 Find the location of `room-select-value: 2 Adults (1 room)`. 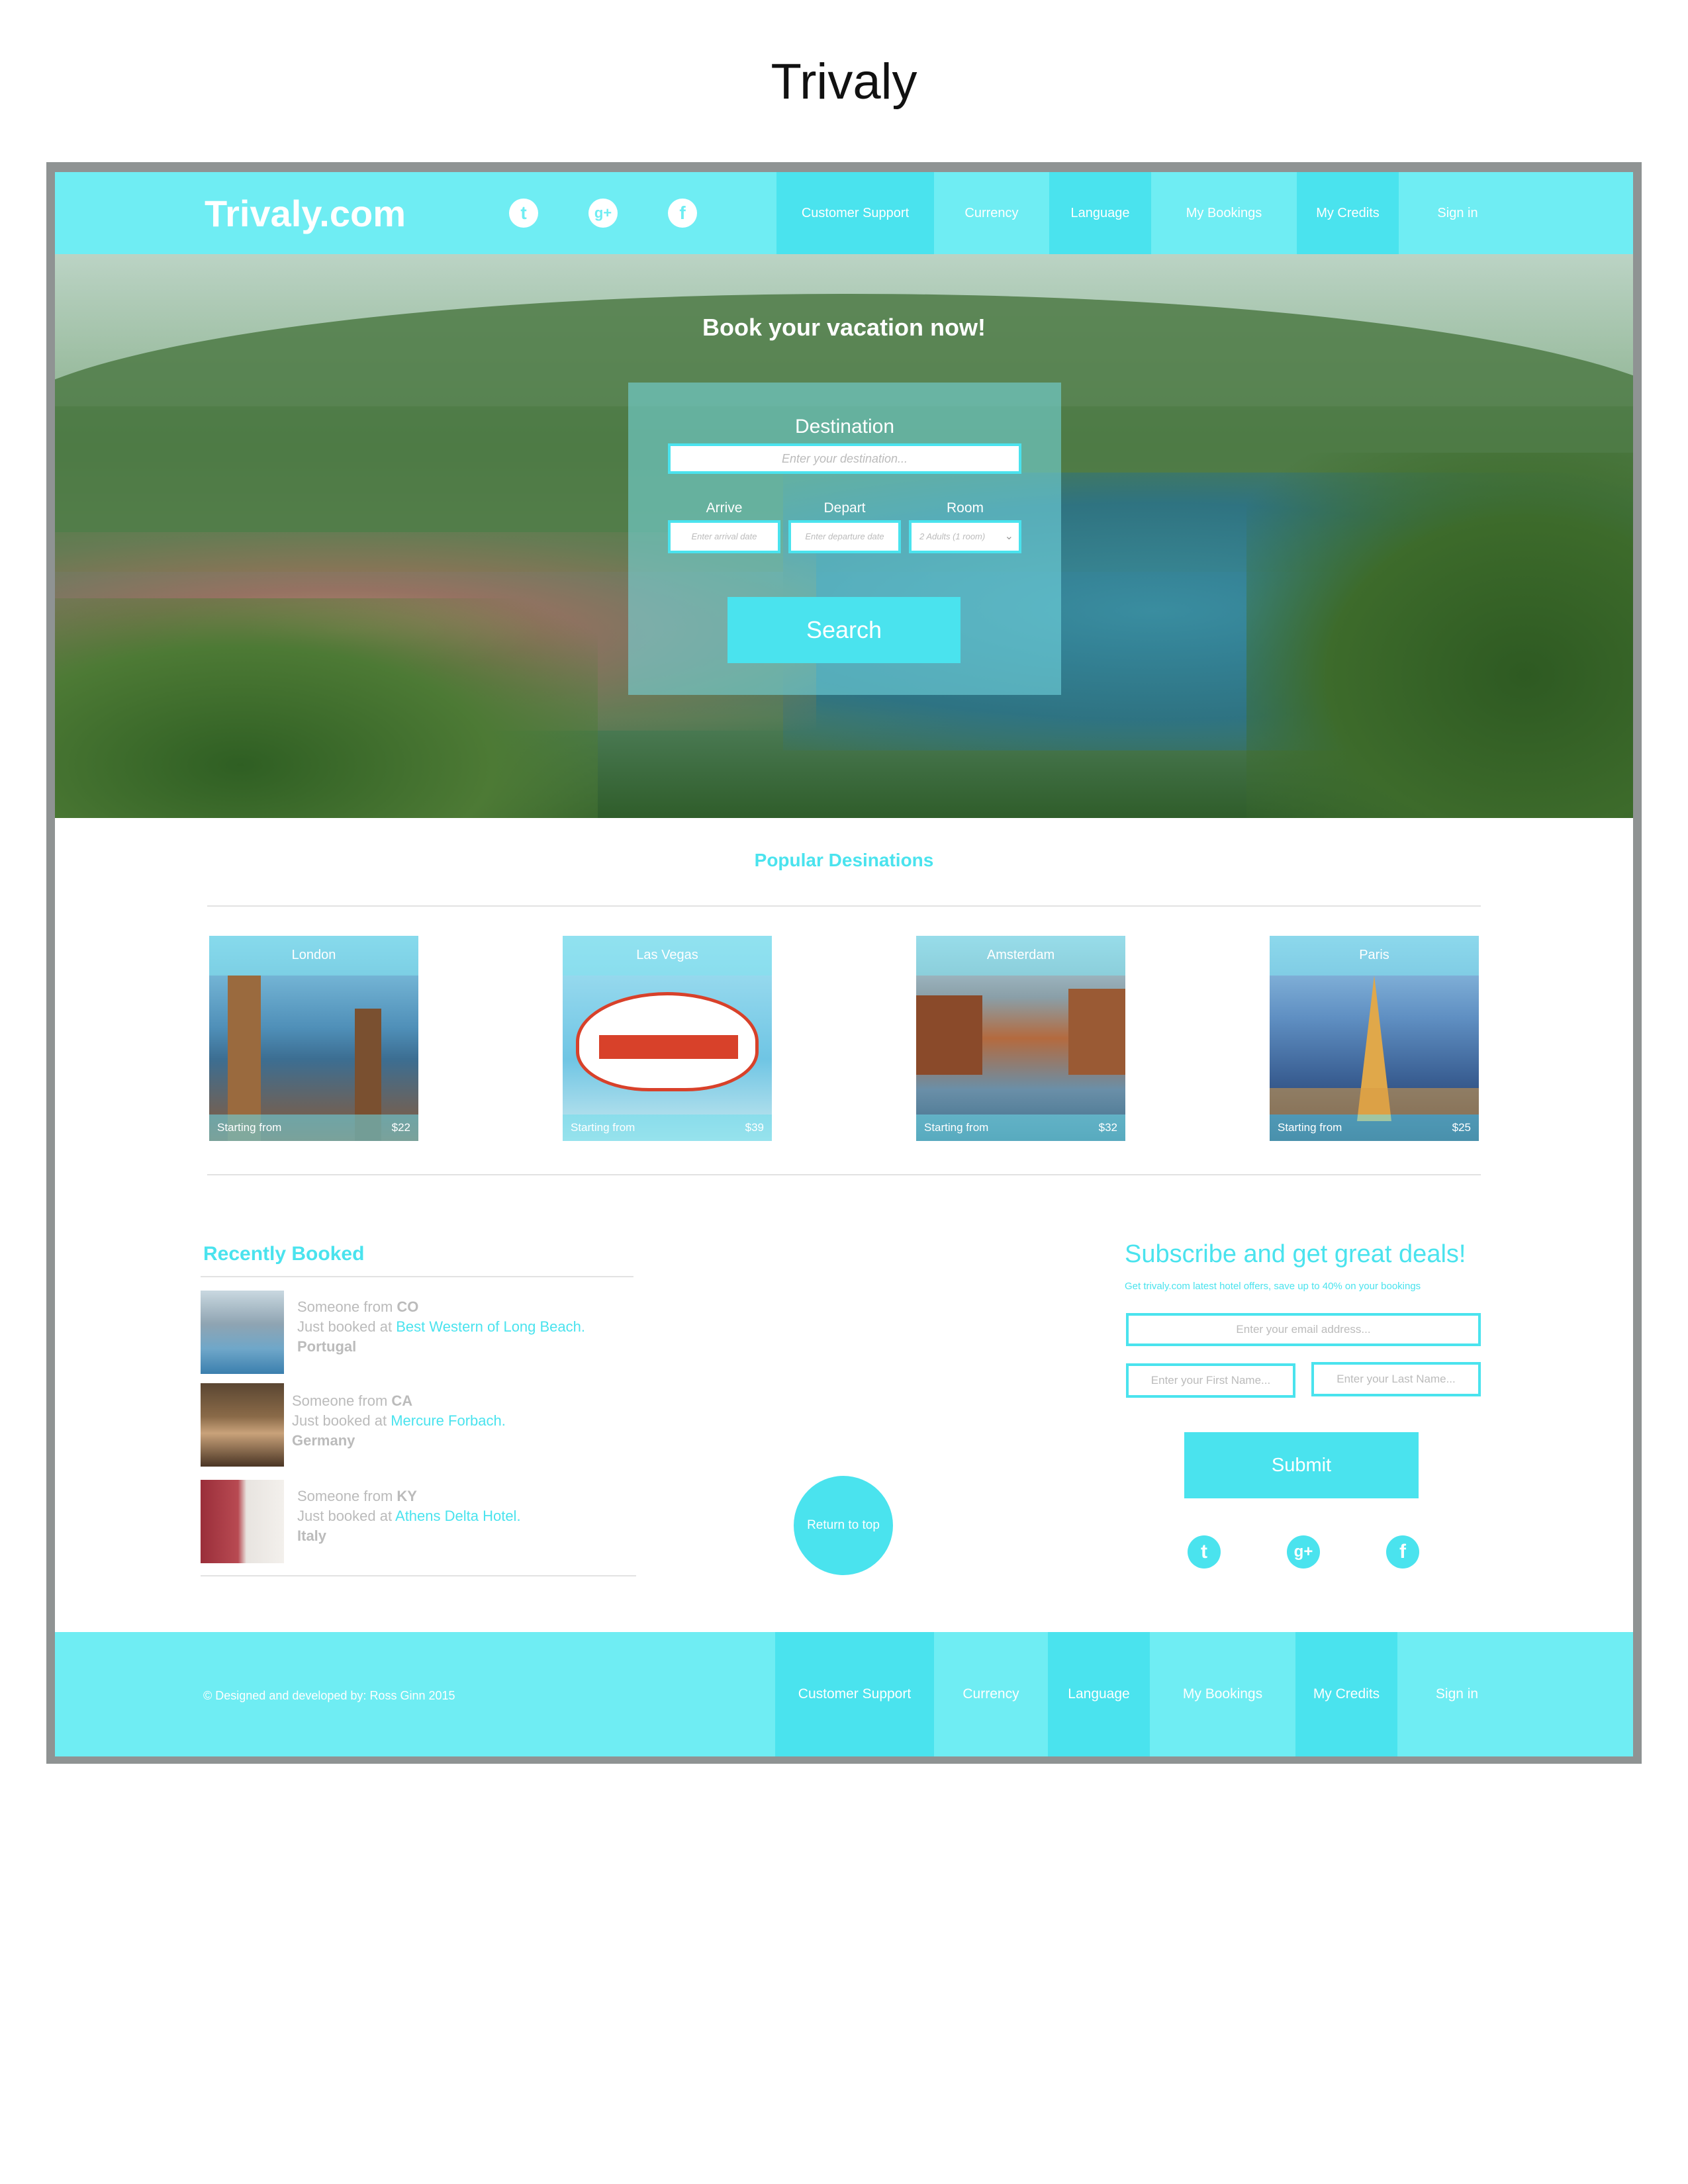

room-select-value: 2 Adults (1 room) is located at coordinates (952, 536).